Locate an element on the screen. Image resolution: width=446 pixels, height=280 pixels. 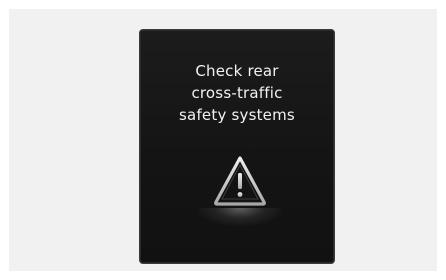
warning-message-line-3: safety systems is located at coordinates (237, 115).